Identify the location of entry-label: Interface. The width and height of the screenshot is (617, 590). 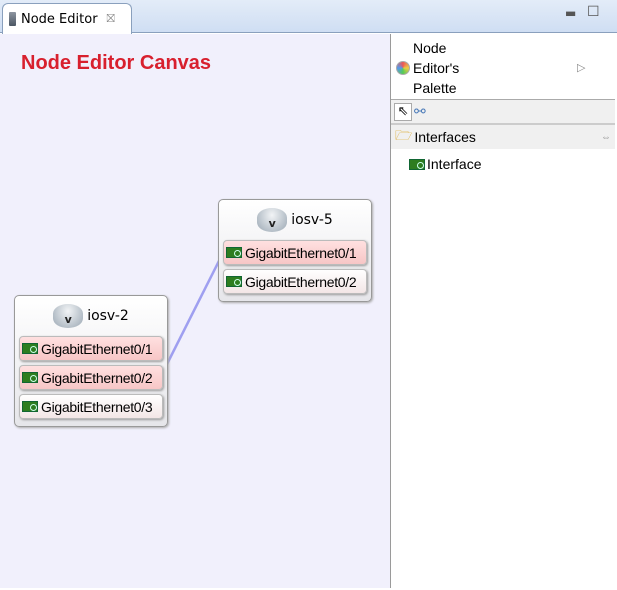
(454, 164).